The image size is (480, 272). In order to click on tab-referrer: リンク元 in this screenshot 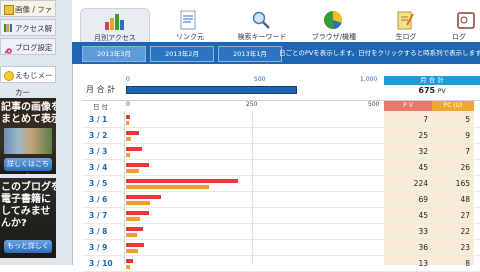, I will do `click(190, 25)`.